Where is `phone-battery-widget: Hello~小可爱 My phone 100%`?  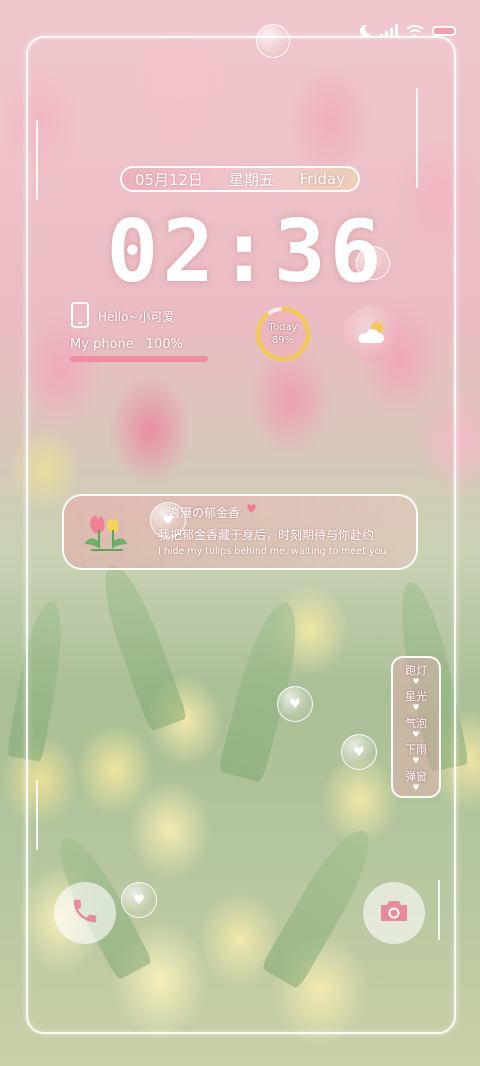 phone-battery-widget: Hello~小可爱 My phone 100% is located at coordinates (140, 334).